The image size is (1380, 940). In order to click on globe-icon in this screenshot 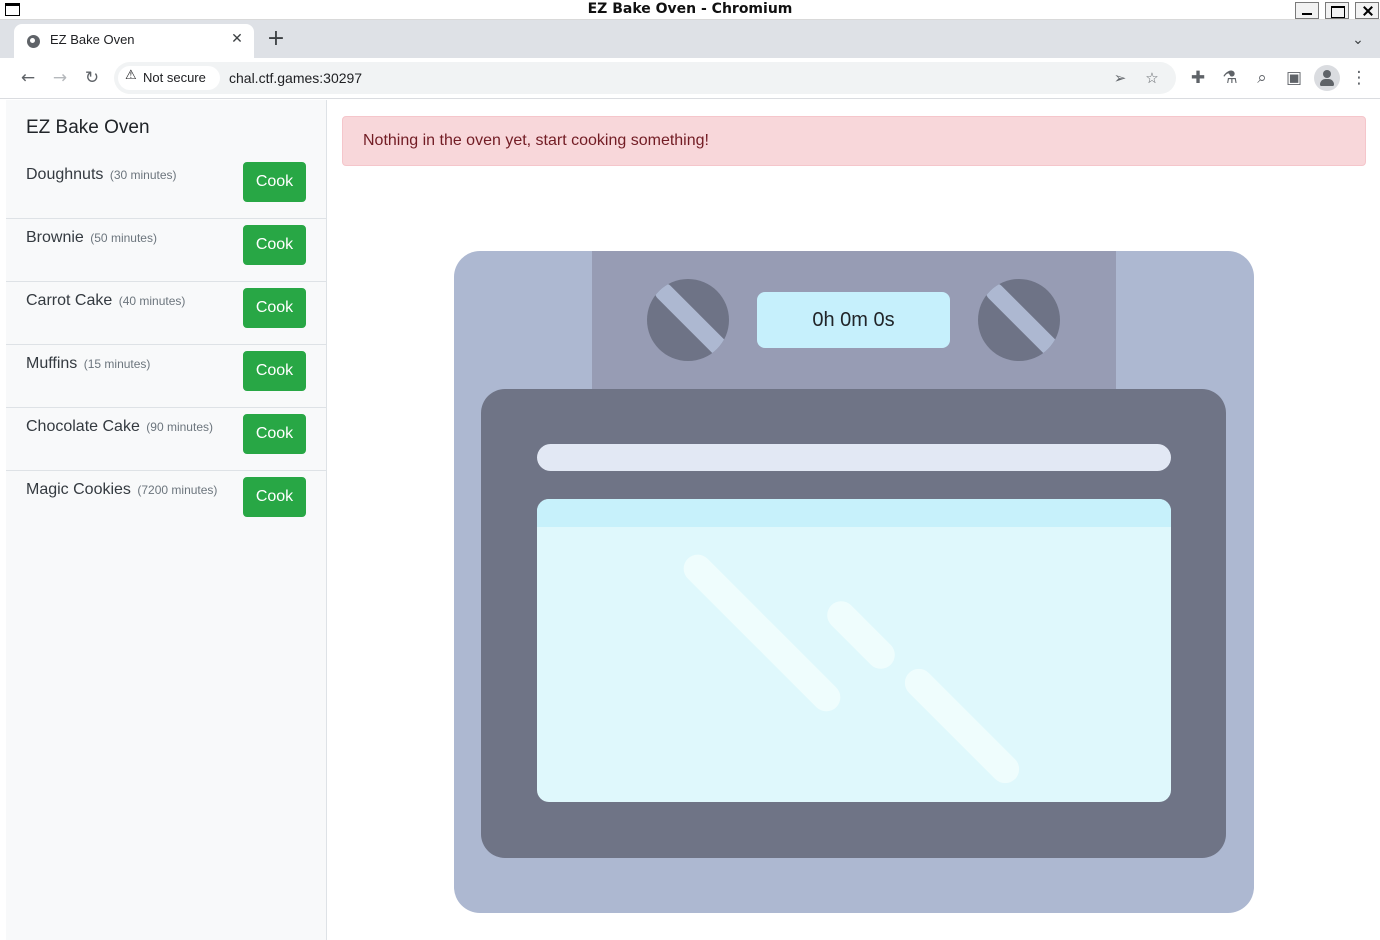, I will do `click(33, 41)`.